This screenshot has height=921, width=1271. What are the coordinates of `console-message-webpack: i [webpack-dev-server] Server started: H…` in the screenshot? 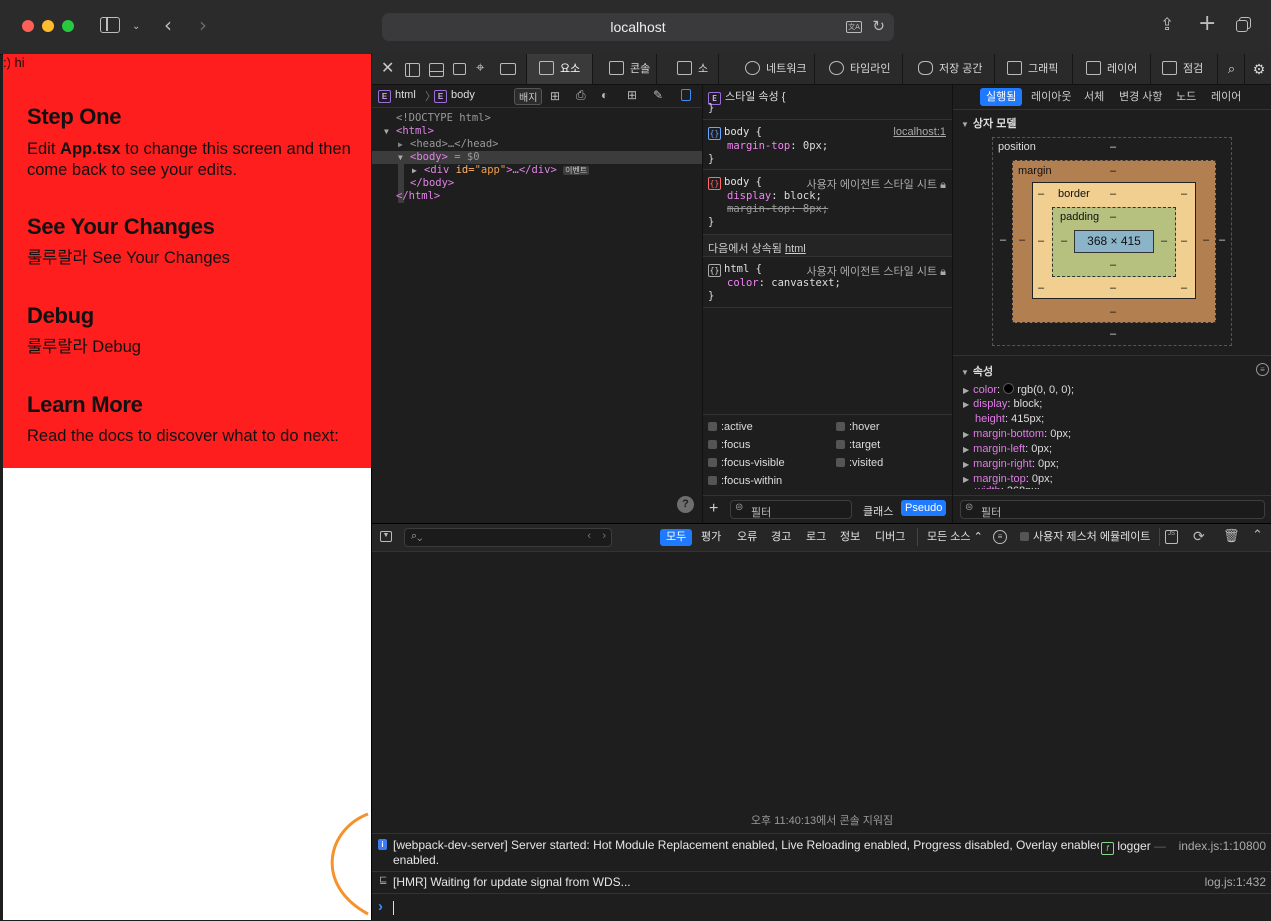 It's located at (821, 852).